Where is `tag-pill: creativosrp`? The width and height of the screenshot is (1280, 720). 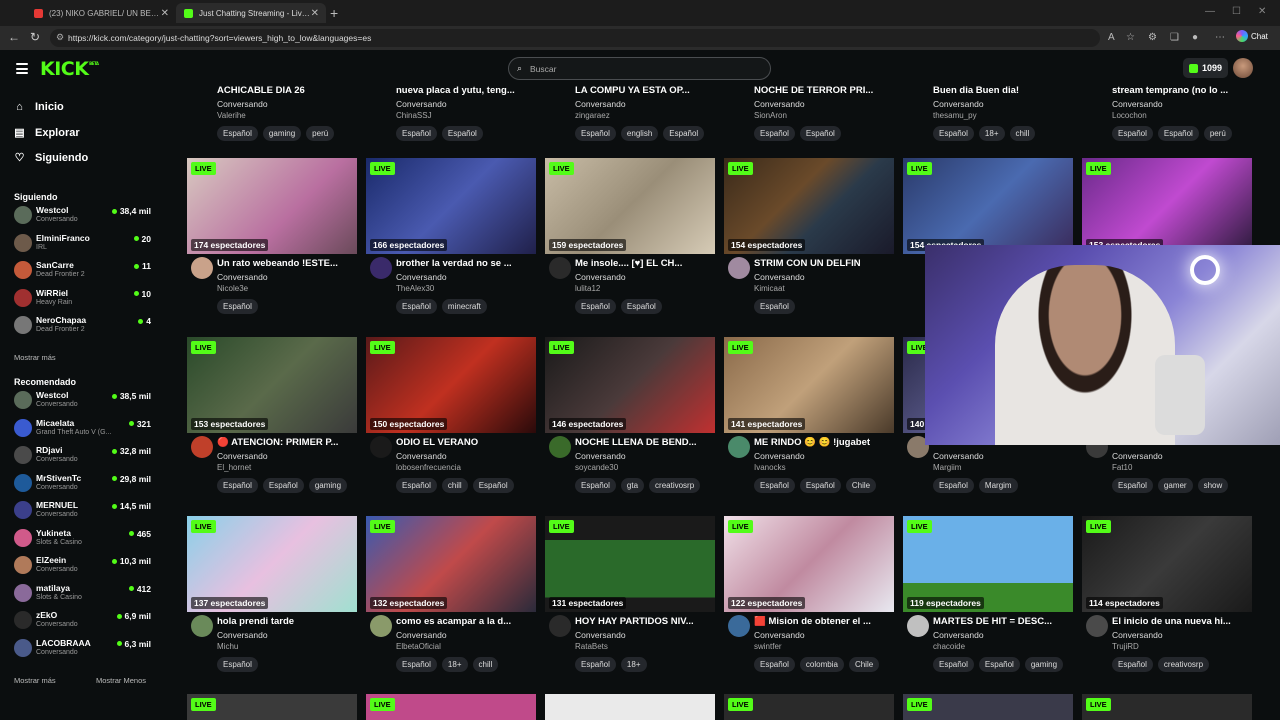 tag-pill: creativosrp is located at coordinates (1183, 664).